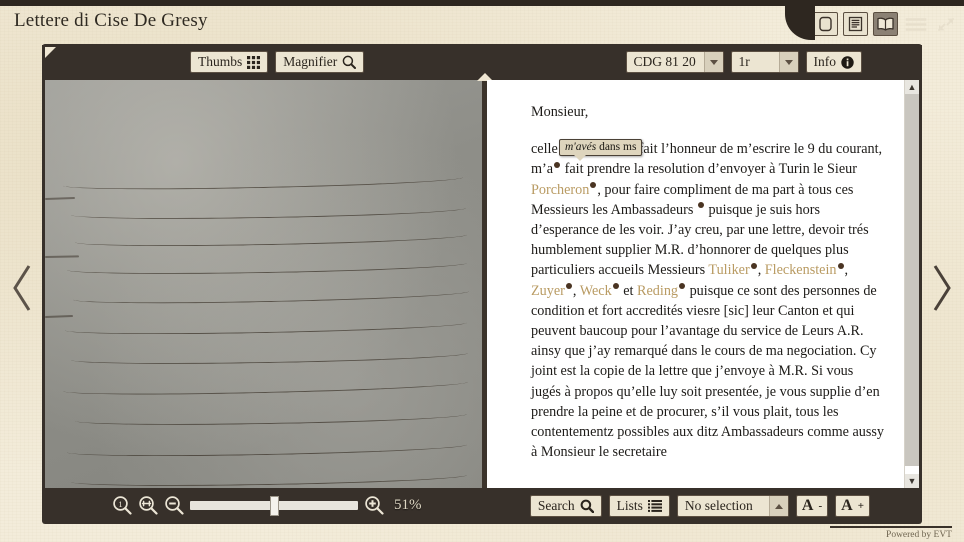 The width and height of the screenshot is (964, 542). I want to click on tooltip-italic-text: m'avés, so click(581, 147).